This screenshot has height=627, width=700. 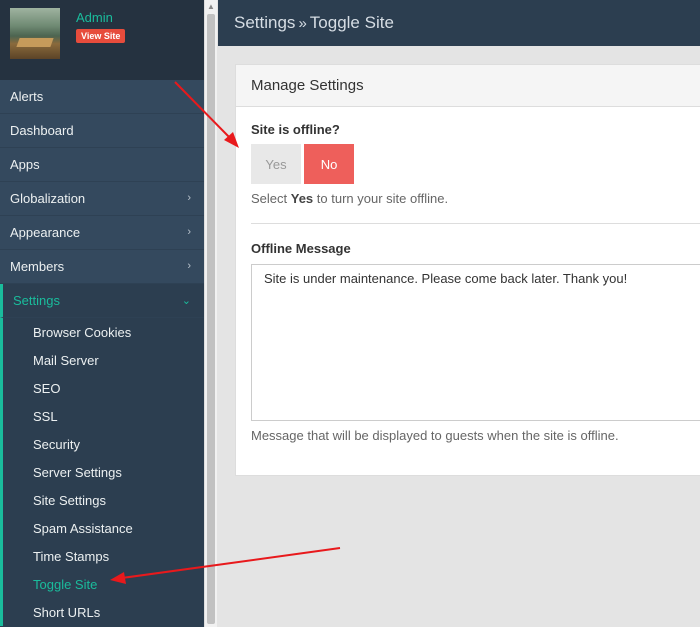 I want to click on sidebar-item-label: Appearance, so click(x=45, y=232).